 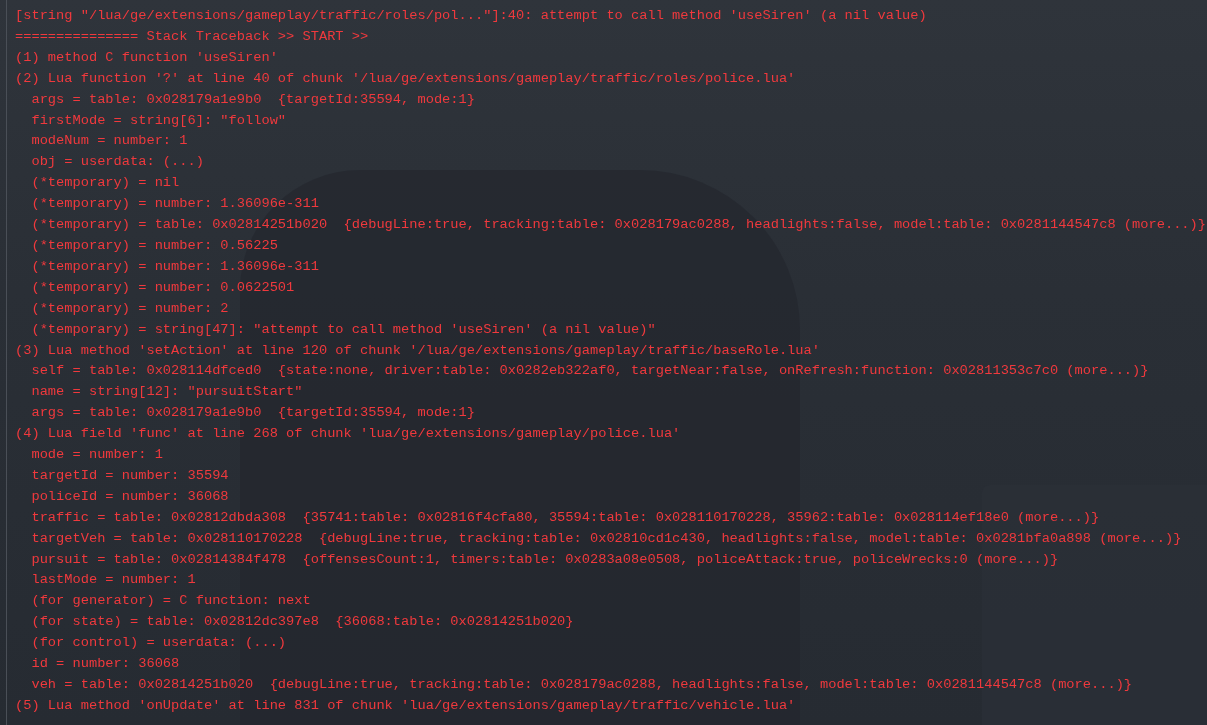 What do you see at coordinates (471, 16) in the screenshot?
I see `console-line: [string "/lua/ge/extensions/gameplay/traffic/roles/pol..."]:40: attempt to call method 'useSiren' (a nil value)` at bounding box center [471, 16].